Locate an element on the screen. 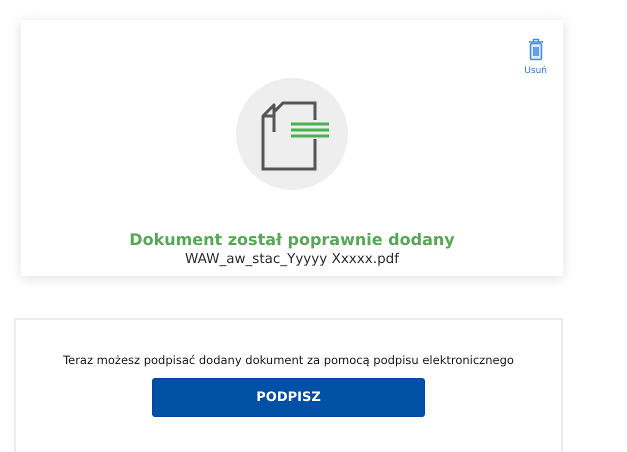  file-name: WAW_aw_stac_Yyyyy Xxxxx.pdf is located at coordinates (292, 259).